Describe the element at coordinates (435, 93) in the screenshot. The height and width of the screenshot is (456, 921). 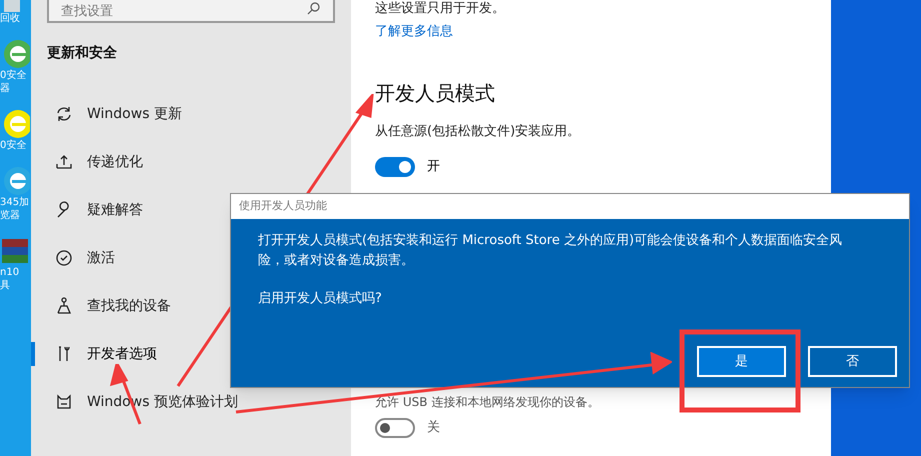
I see `section-title: 开发人员模式` at that location.